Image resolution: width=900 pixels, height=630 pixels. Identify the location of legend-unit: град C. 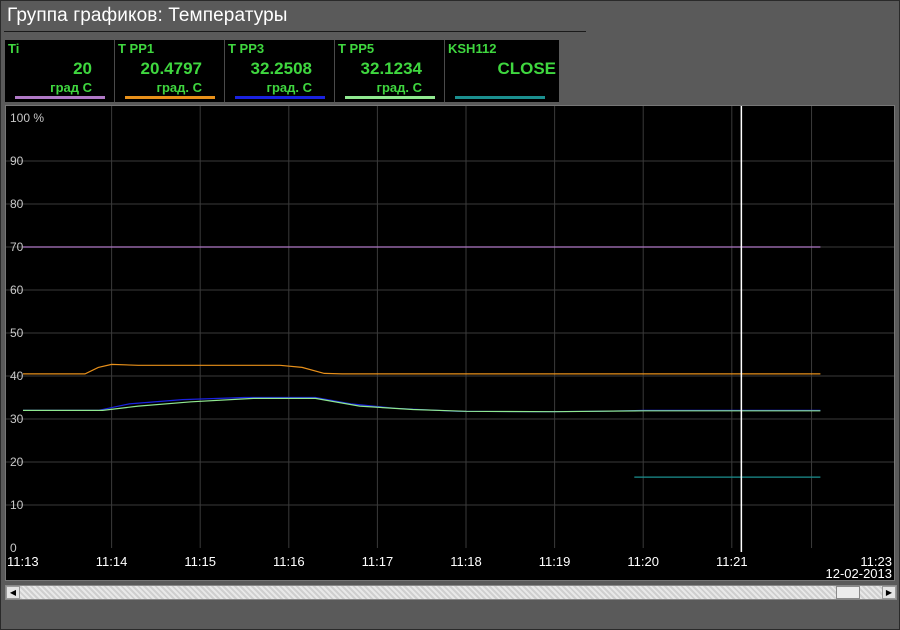
(71, 87).